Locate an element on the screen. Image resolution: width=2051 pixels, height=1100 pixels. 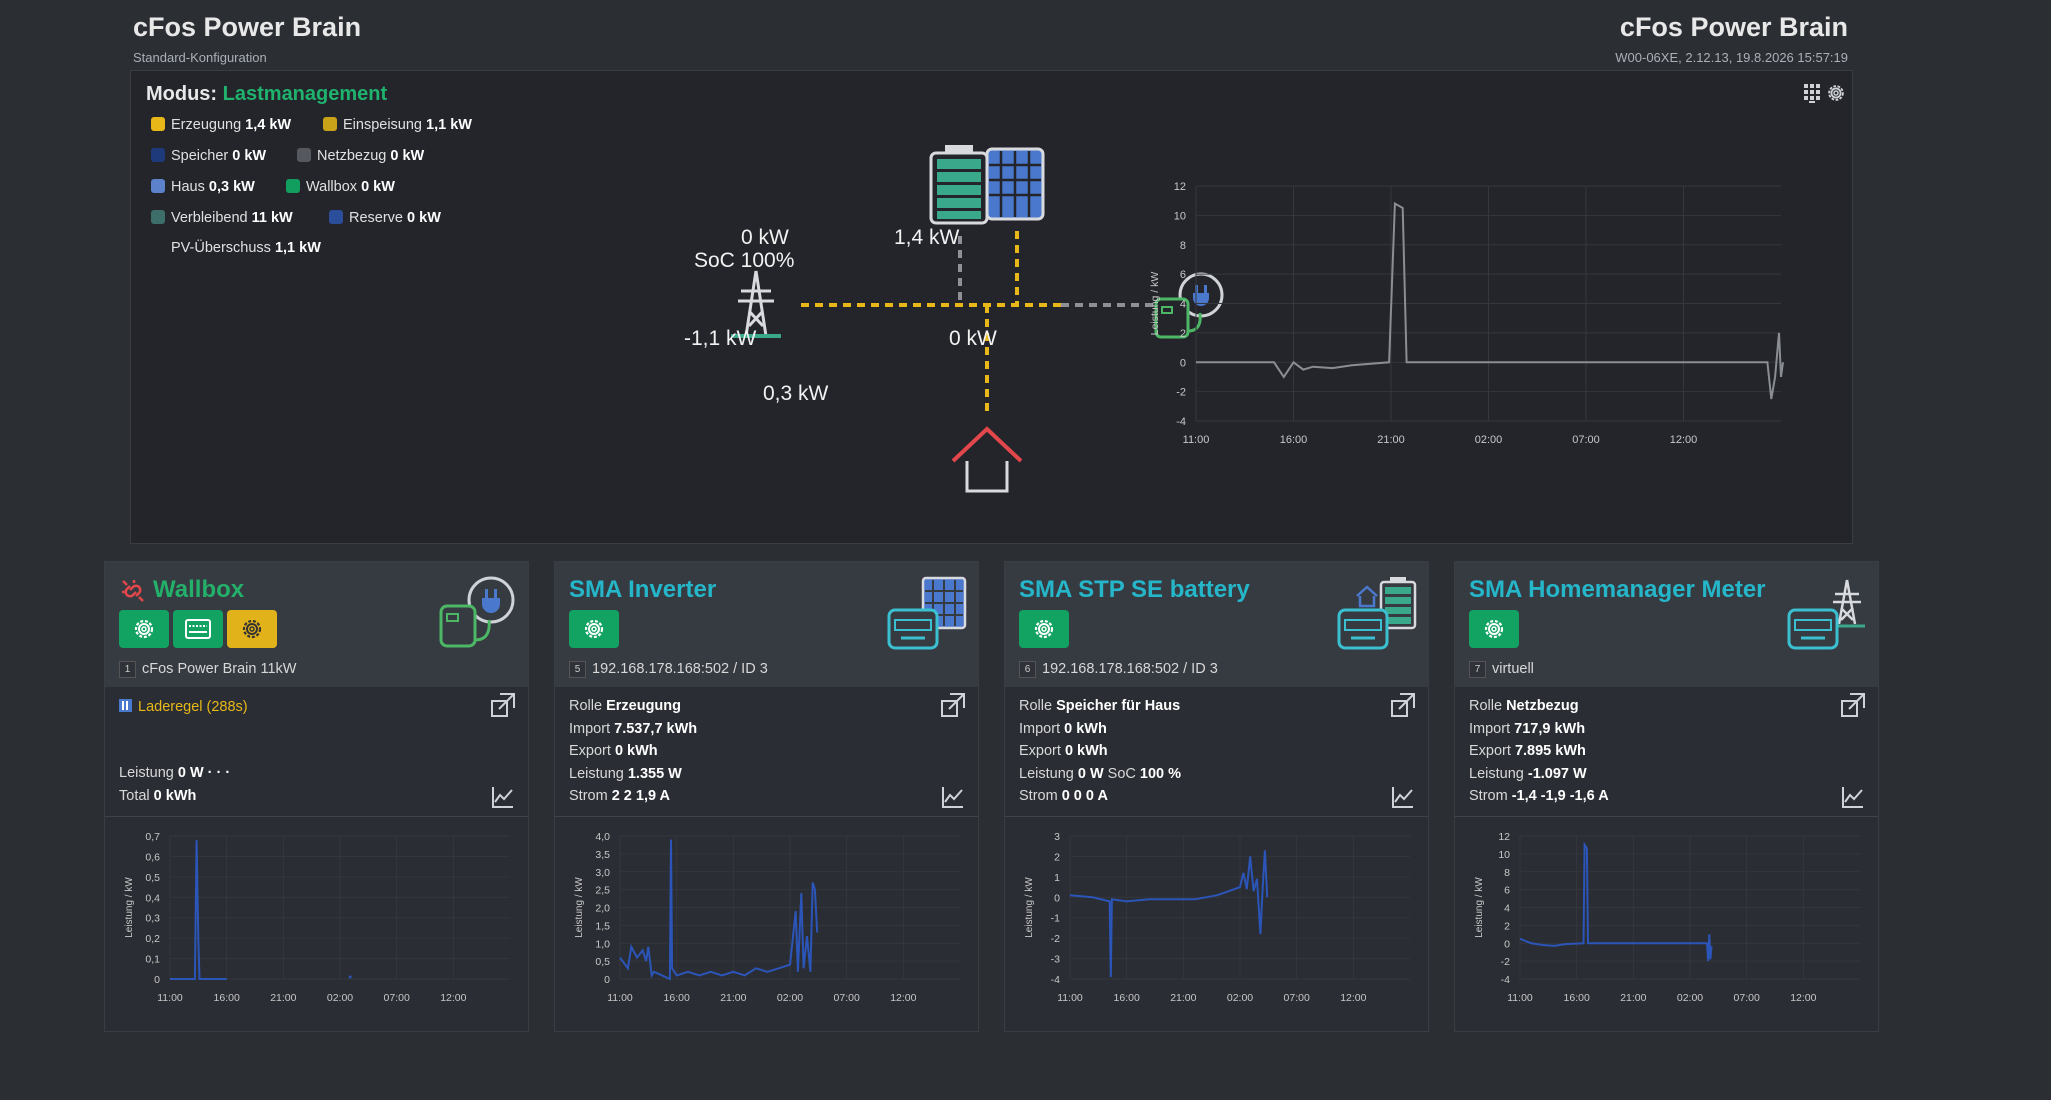
y-tick-label: 2 is located at coordinates (1183, 334).